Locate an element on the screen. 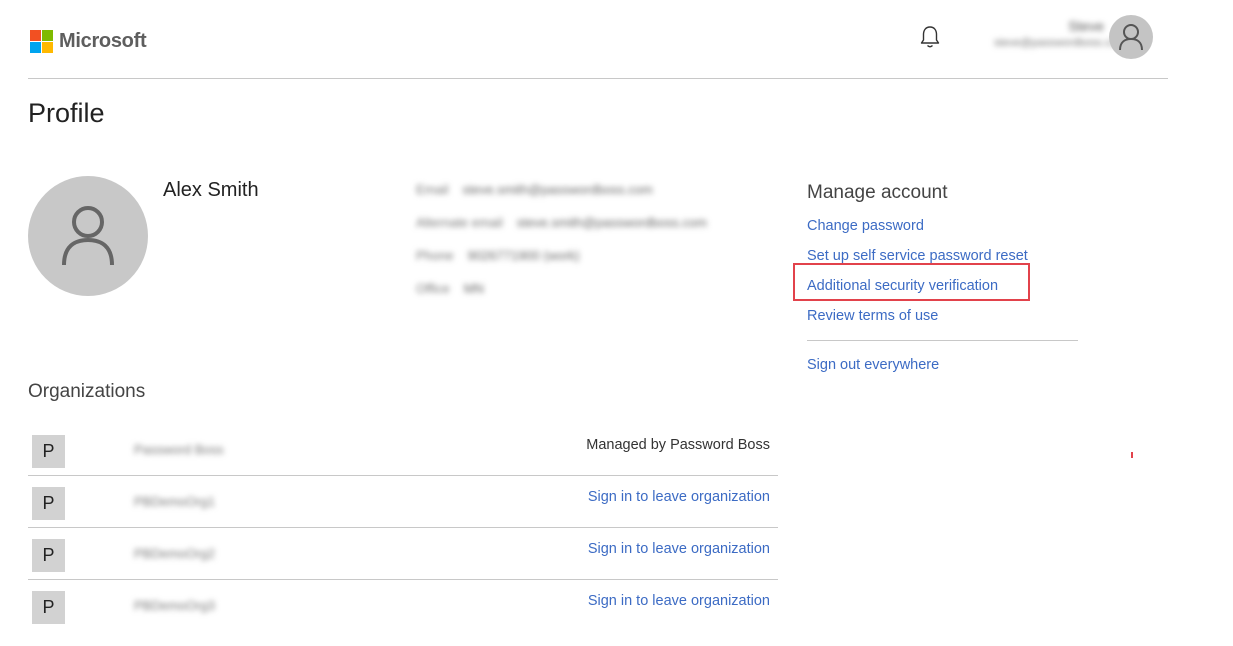 The height and width of the screenshot is (646, 1233). microsoft-logo: Microsoft is located at coordinates (88, 41).